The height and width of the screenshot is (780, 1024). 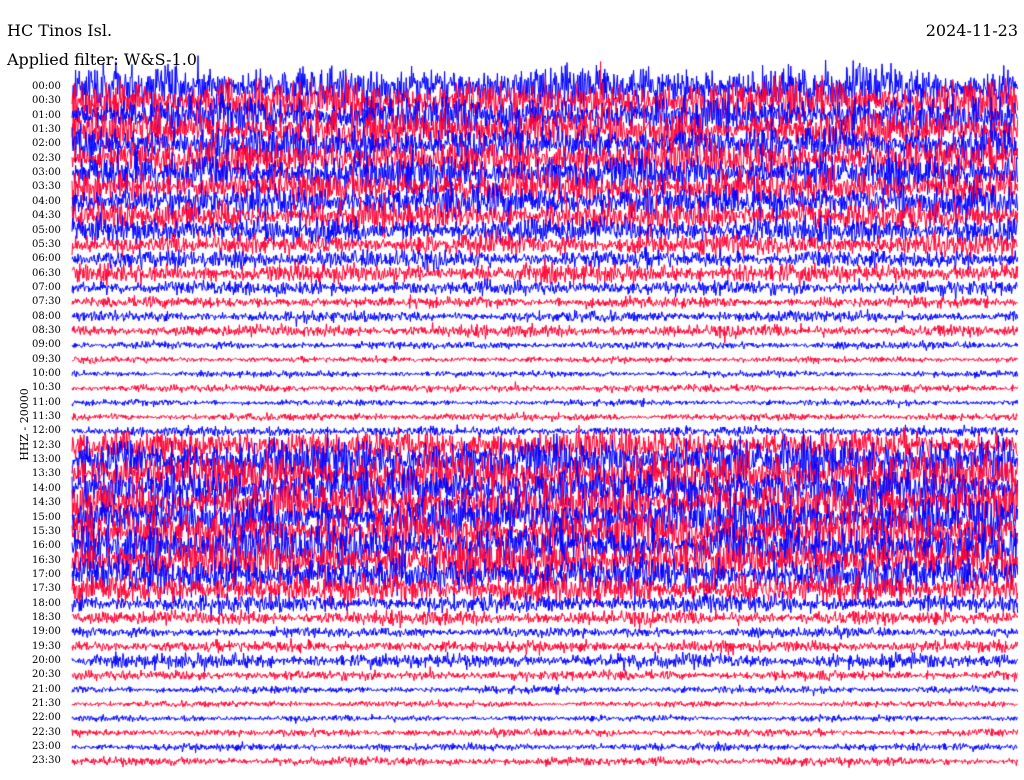 What do you see at coordinates (46, 244) in the screenshot?
I see `time-tick-label: 05:30` at bounding box center [46, 244].